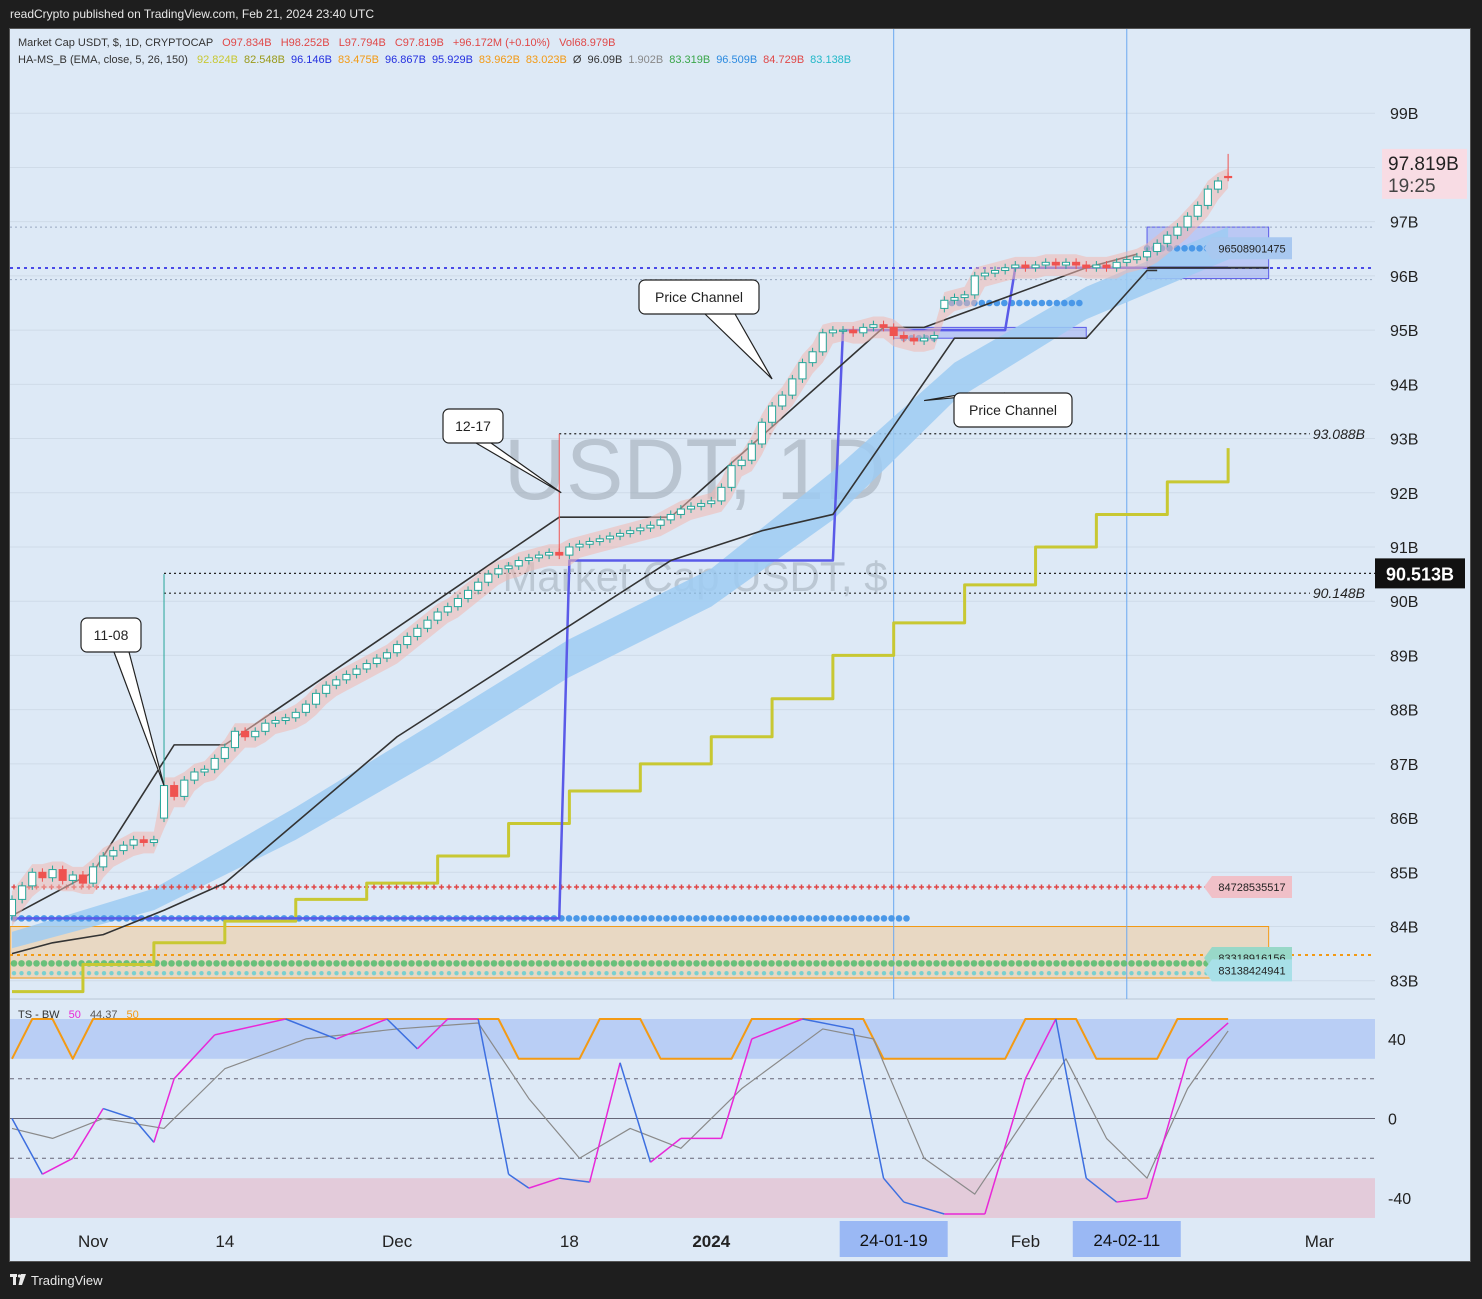 The image size is (1482, 1299). Describe the element at coordinates (224, 1241) in the screenshot. I see `time-axis-label: 14` at that location.